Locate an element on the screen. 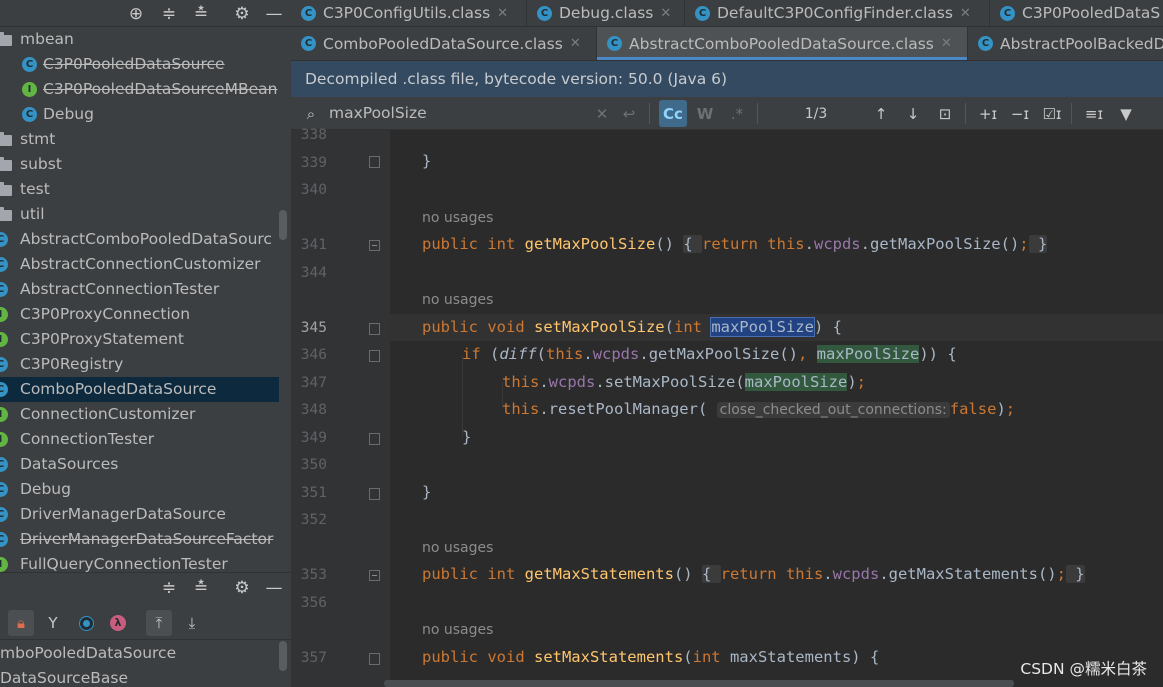 Image resolution: width=1163 pixels, height=687 pixels. structure-filter-bar: 🔒︎ Y λ ⤒ ⤓ is located at coordinates (145, 622).